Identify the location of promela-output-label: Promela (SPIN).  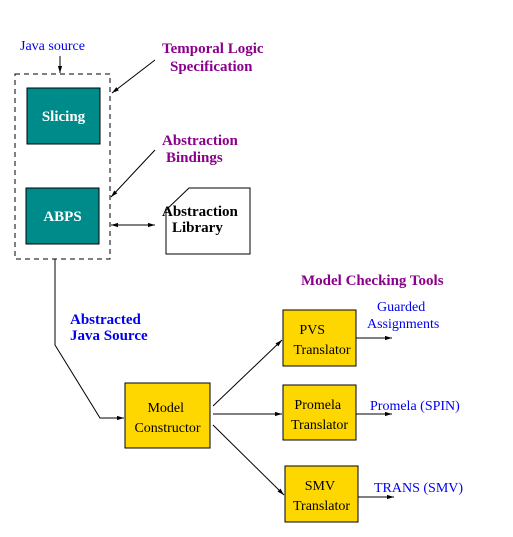
(415, 406).